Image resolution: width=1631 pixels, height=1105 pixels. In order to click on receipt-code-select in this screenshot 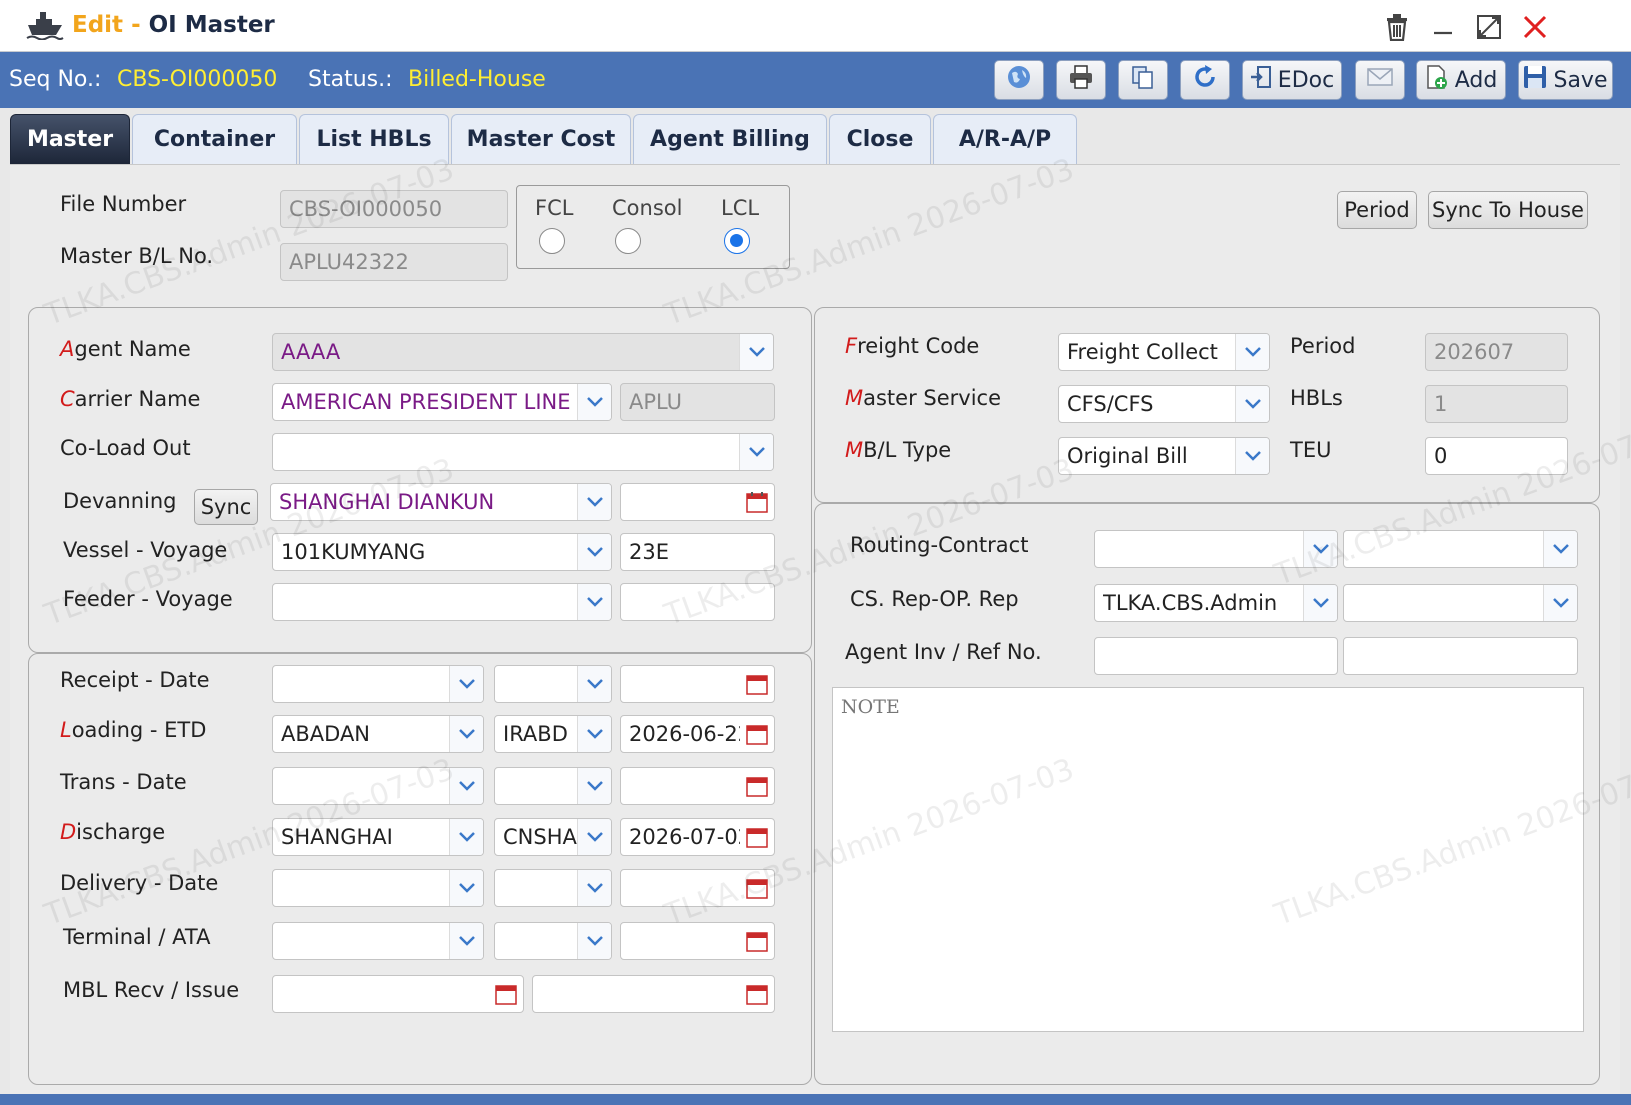, I will do `click(553, 684)`.